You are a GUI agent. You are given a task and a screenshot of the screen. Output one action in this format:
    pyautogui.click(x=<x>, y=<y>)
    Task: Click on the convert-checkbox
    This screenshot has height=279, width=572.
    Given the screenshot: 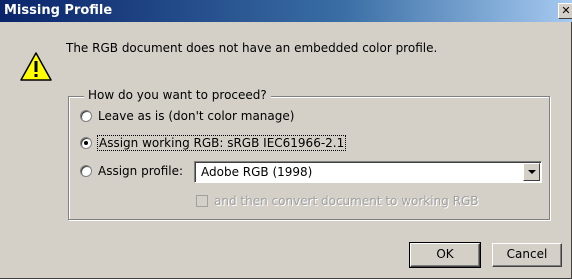 What is the action you would take?
    pyautogui.click(x=202, y=201)
    